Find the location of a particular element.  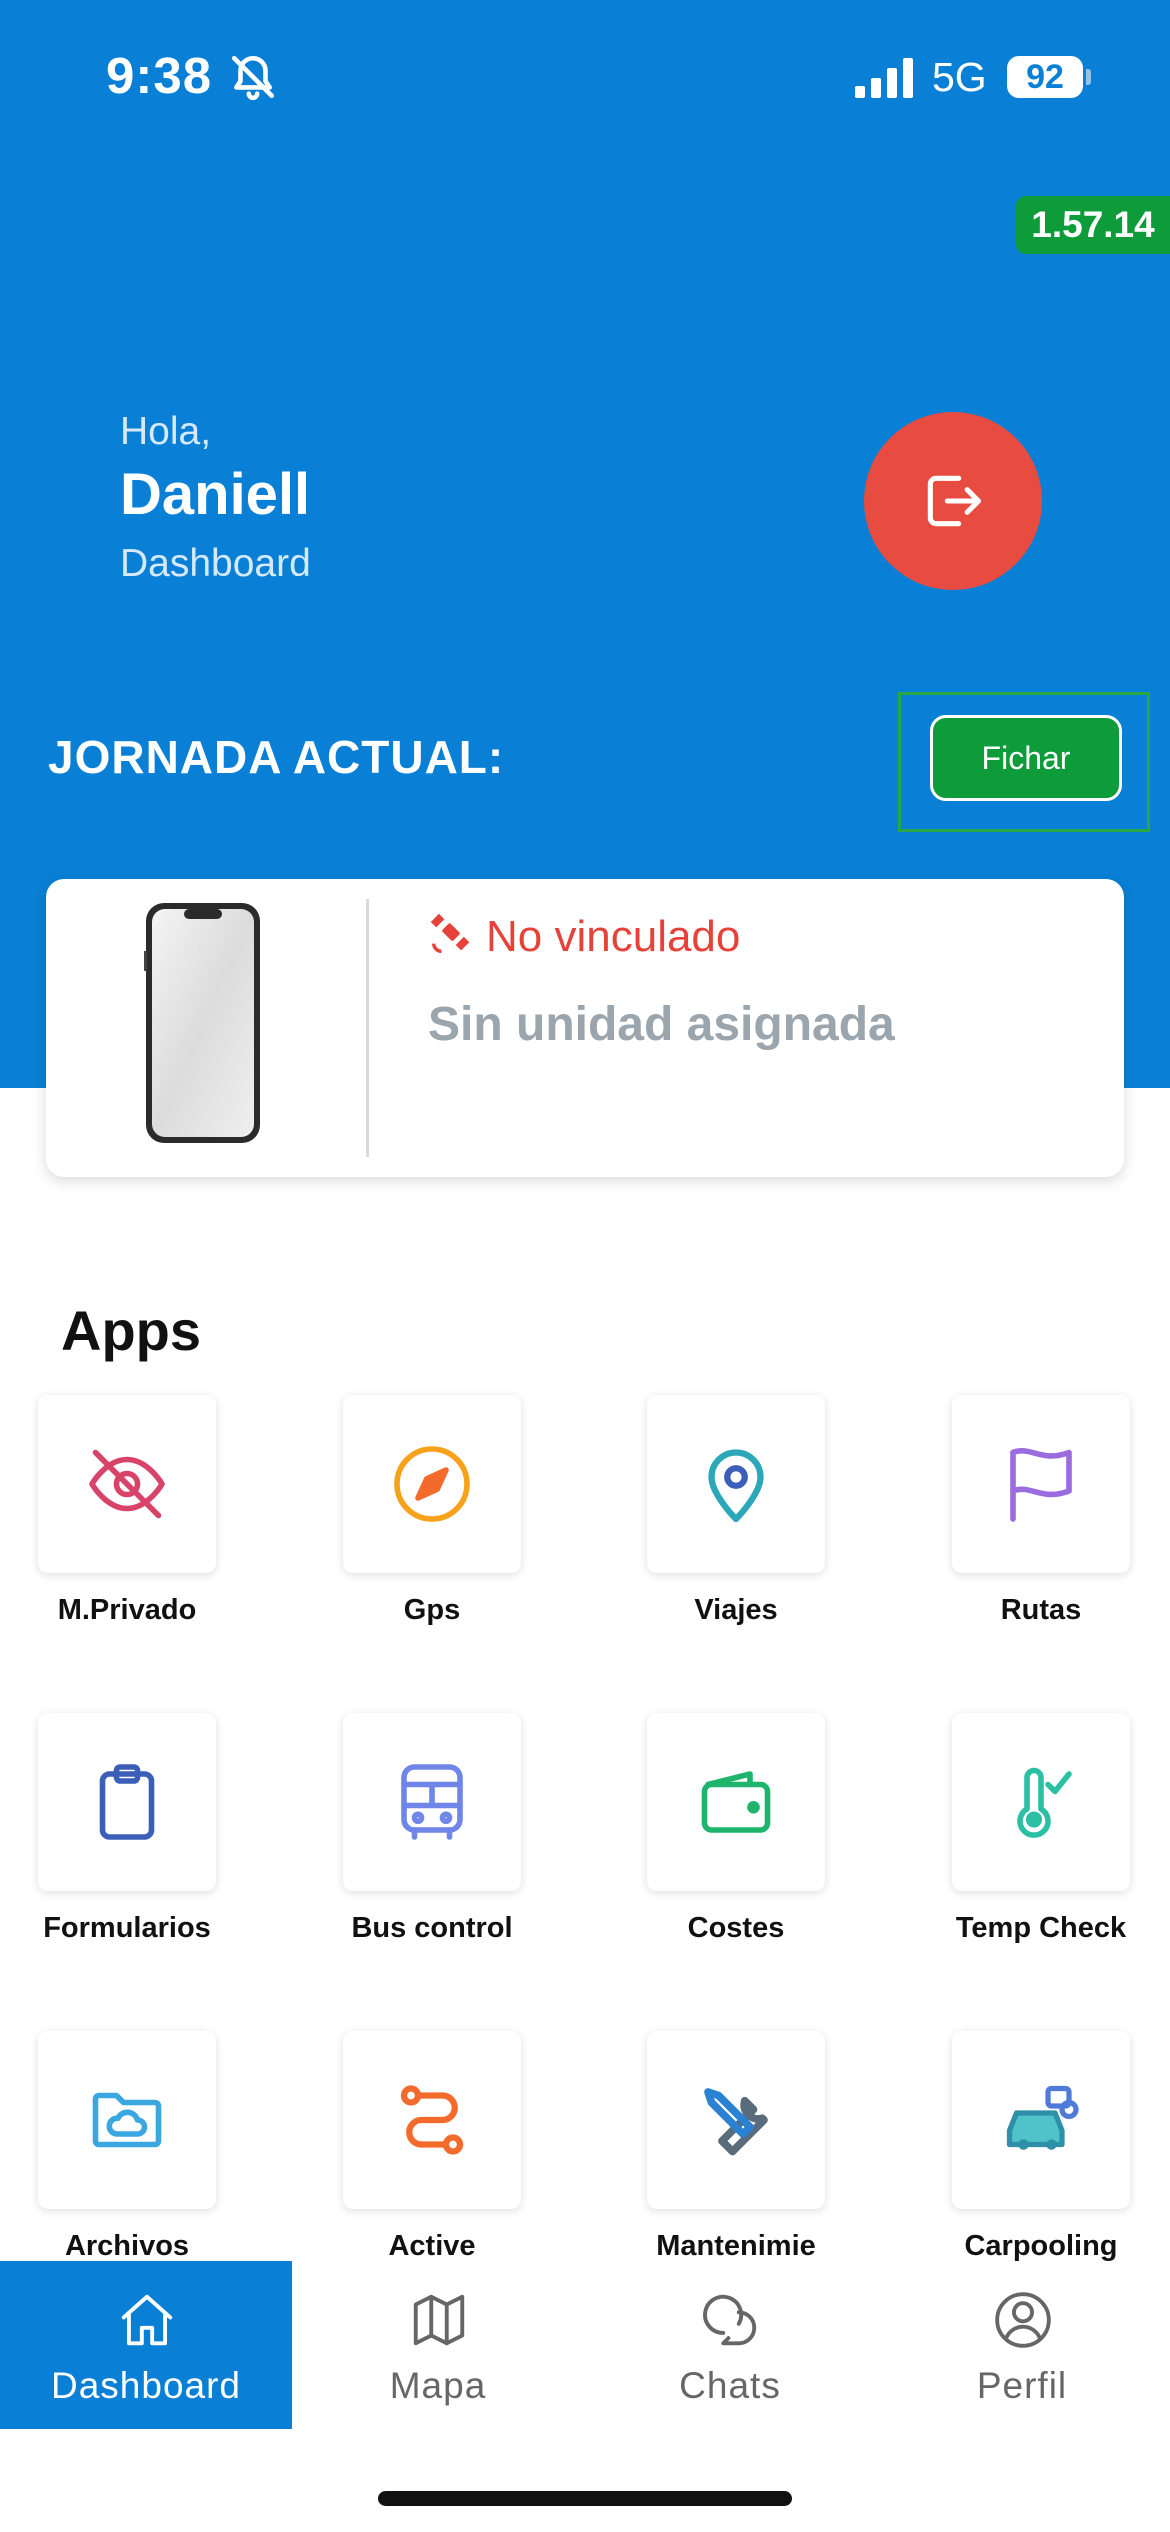

app-tile-gps is located at coordinates (432, 1484).